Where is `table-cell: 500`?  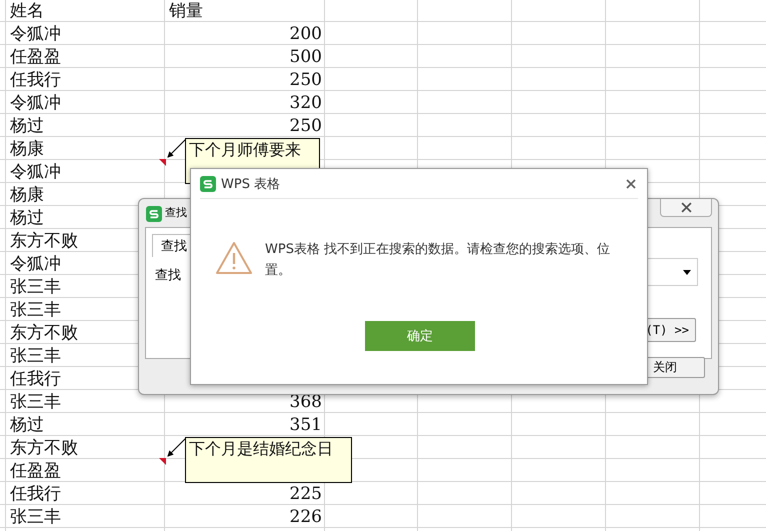
table-cell: 500 is located at coordinates (306, 56).